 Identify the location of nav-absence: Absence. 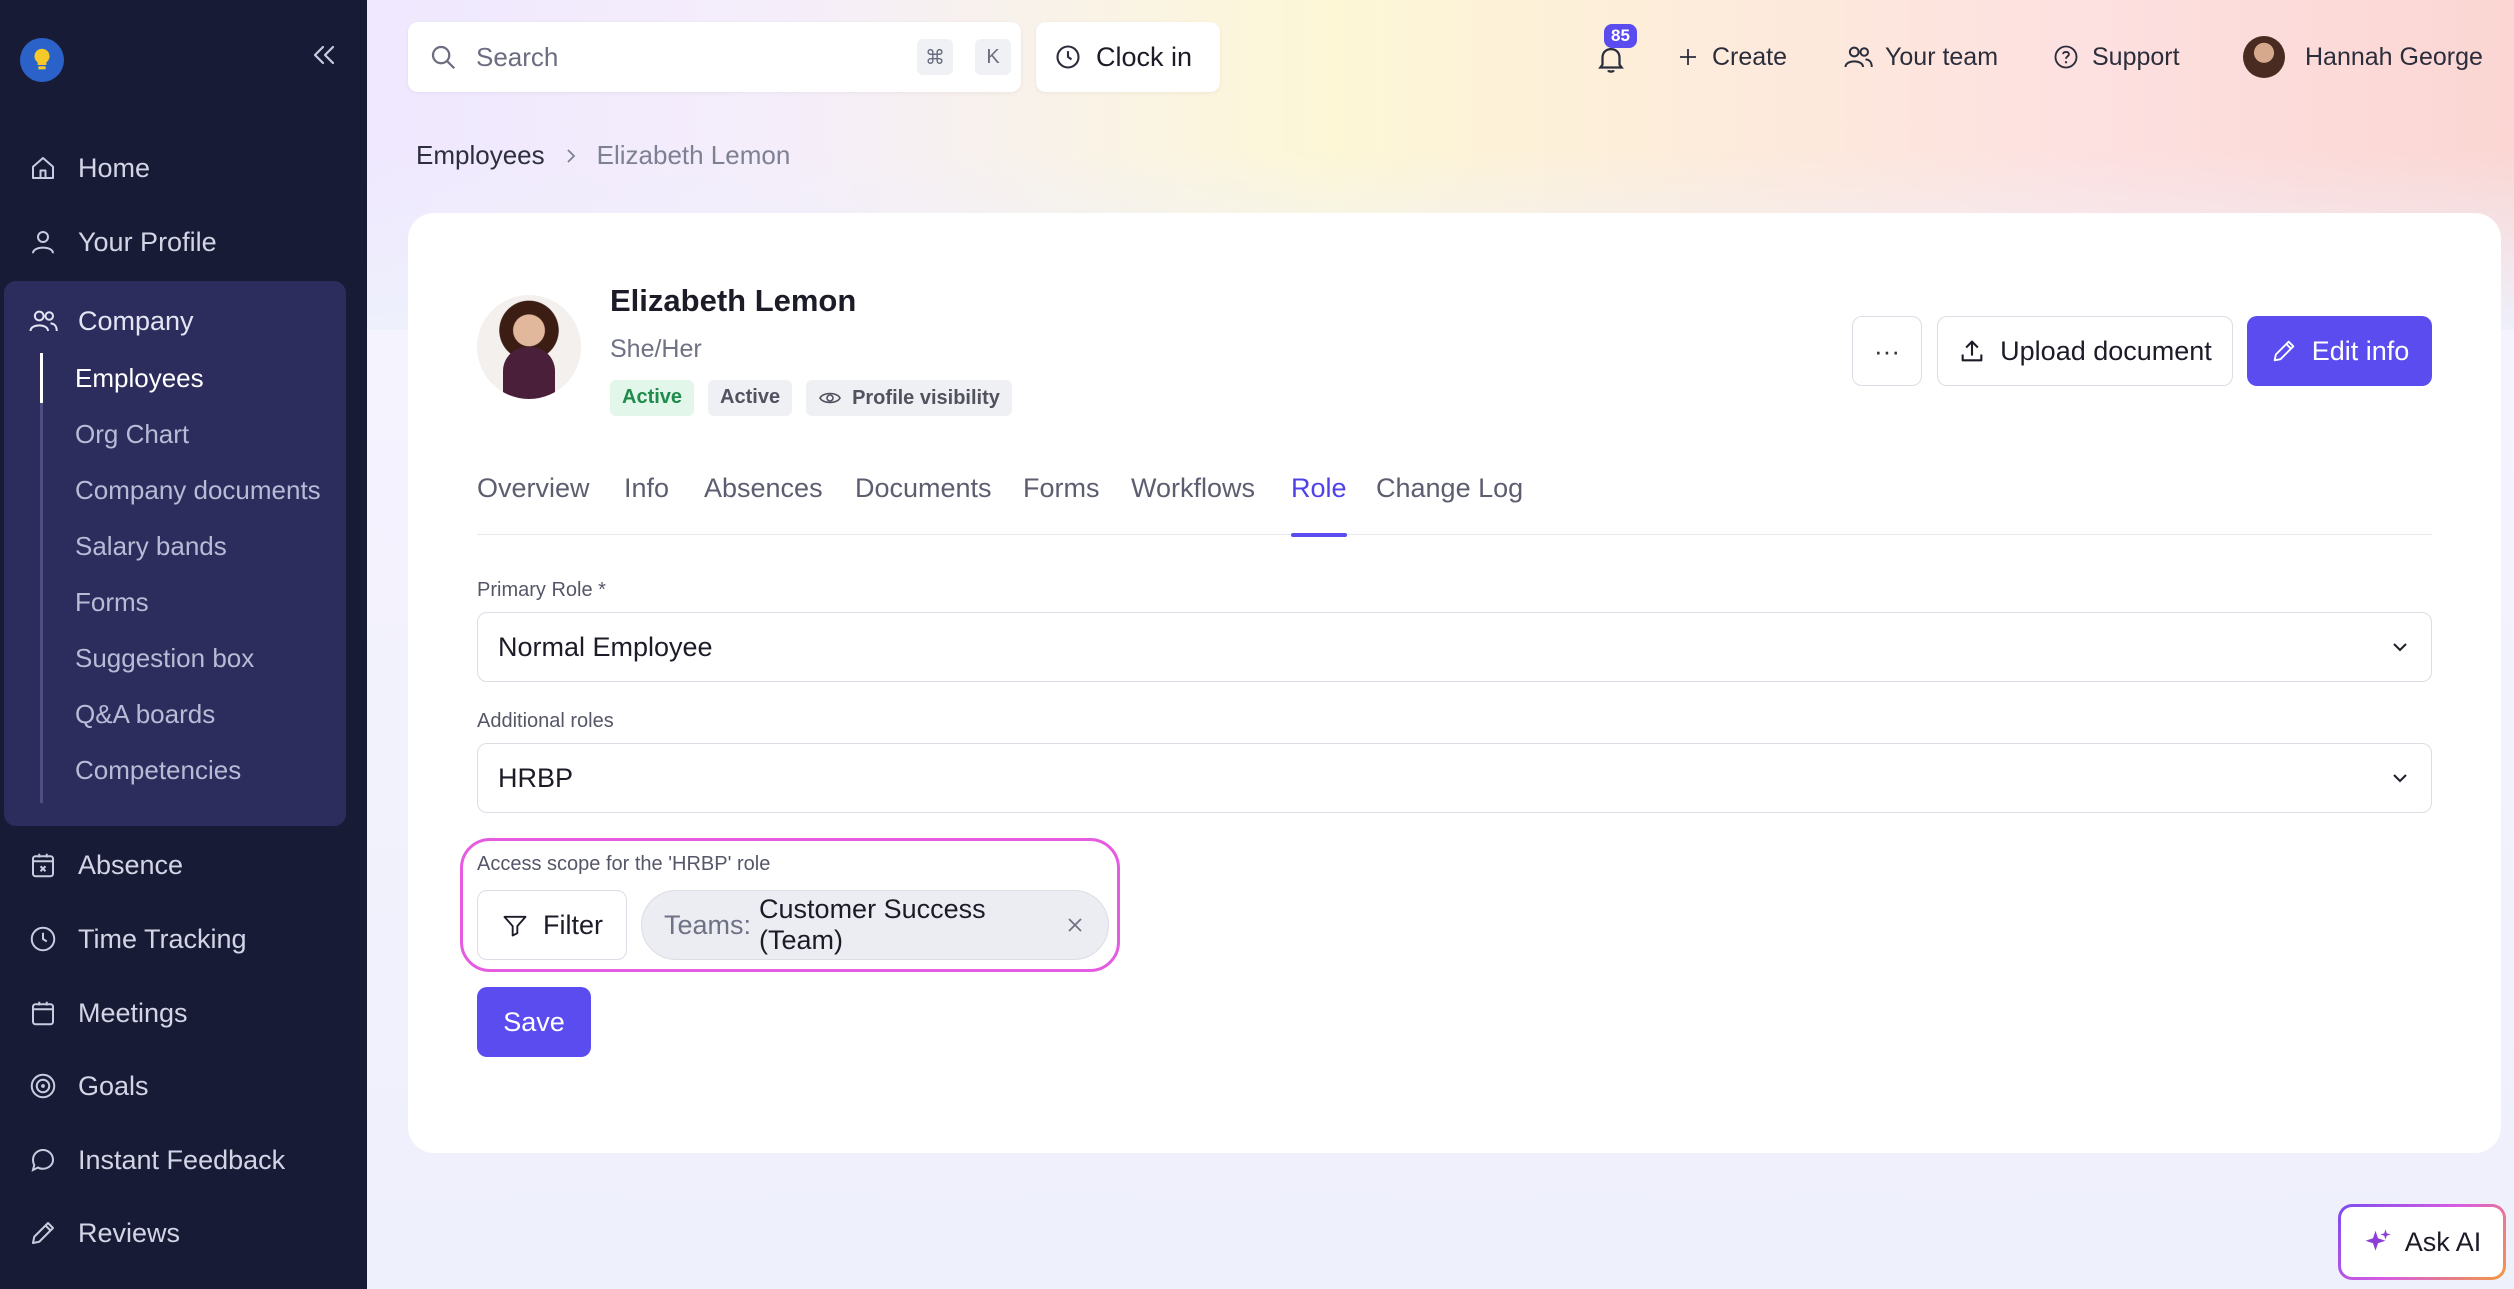
(105, 865).